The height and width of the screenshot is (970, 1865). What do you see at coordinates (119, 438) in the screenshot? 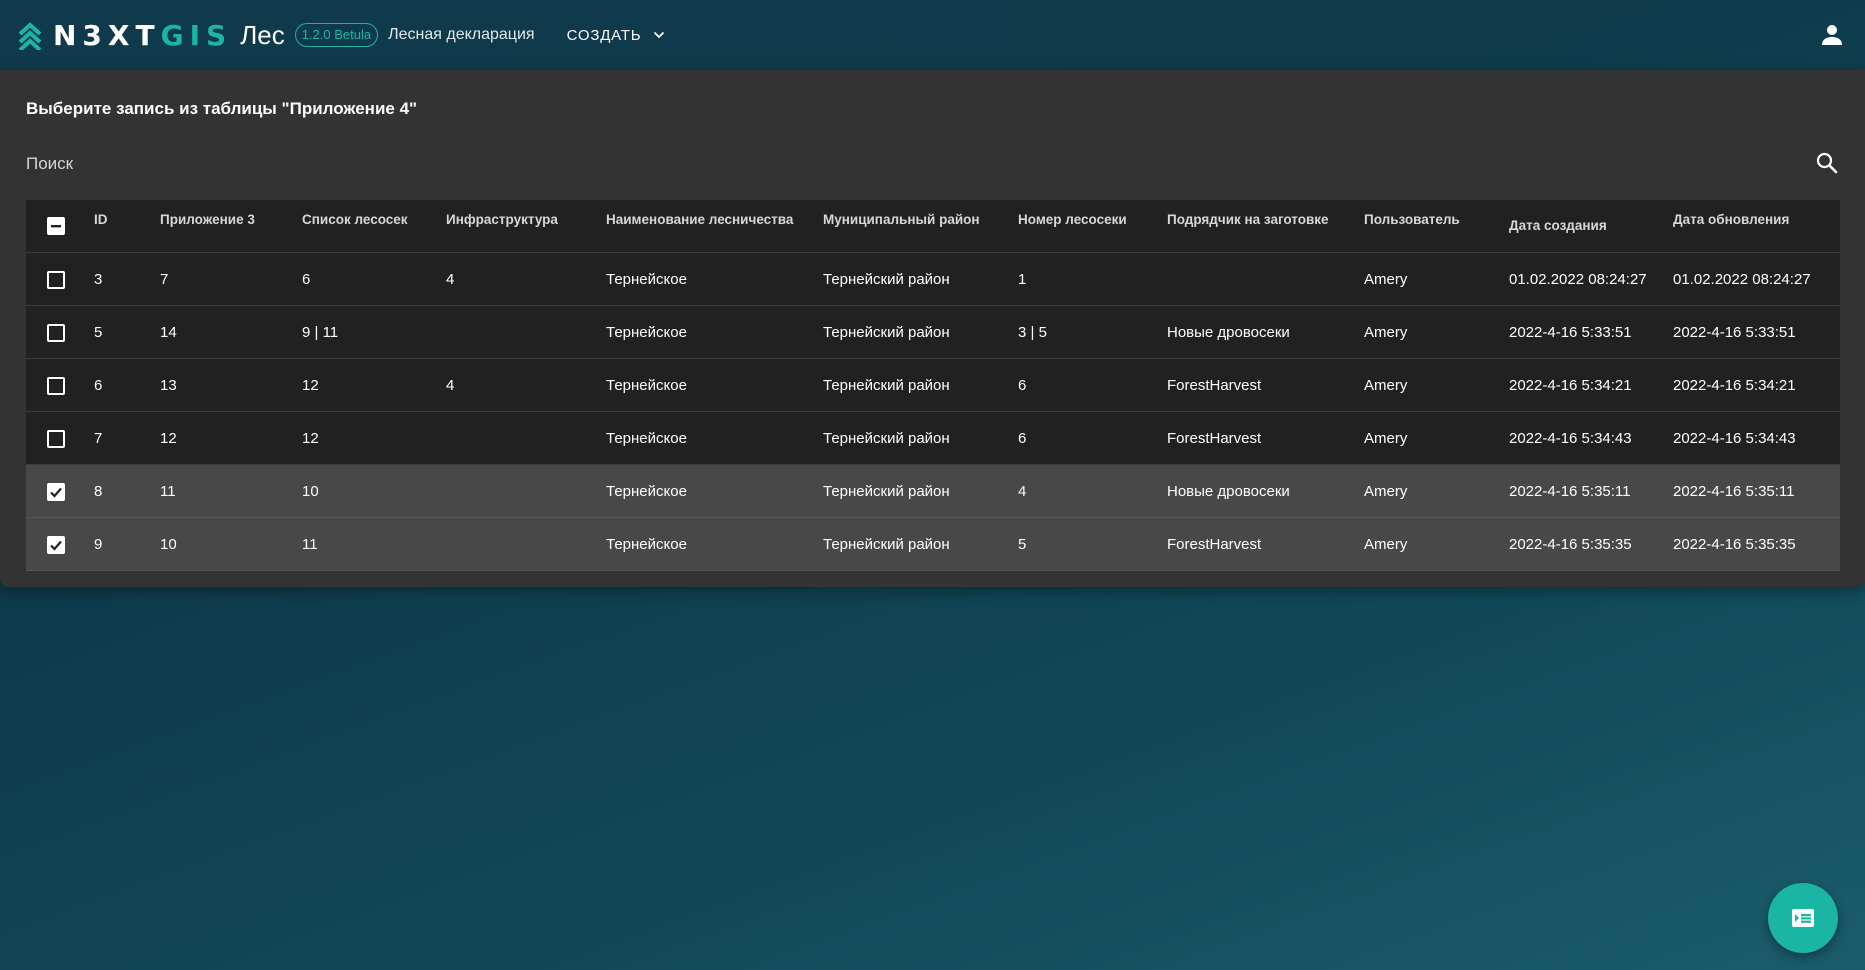
I see `cell-id: 7` at bounding box center [119, 438].